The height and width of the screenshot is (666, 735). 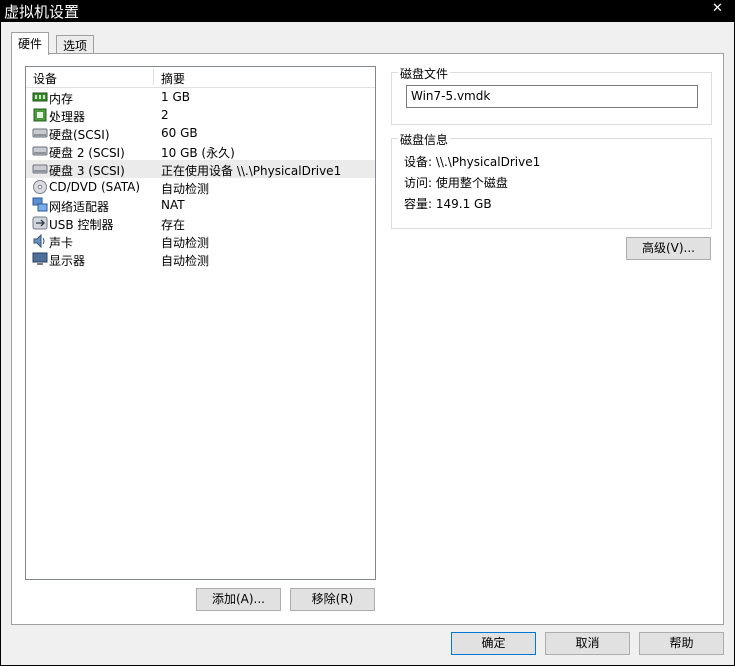 What do you see at coordinates (587, 643) in the screenshot?
I see `cancel-button: 取消` at bounding box center [587, 643].